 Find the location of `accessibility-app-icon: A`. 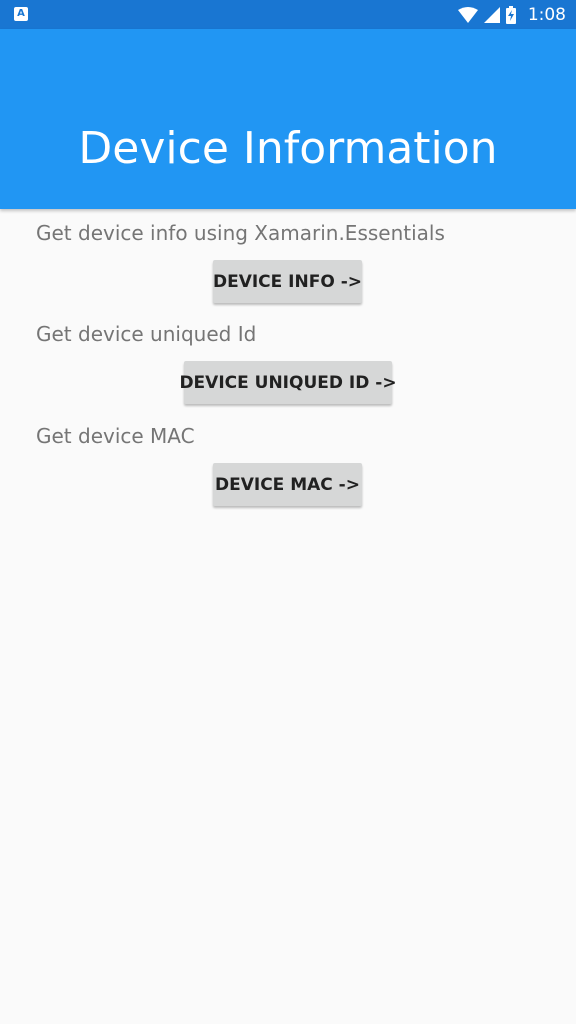

accessibility-app-icon: A is located at coordinates (21, 14).